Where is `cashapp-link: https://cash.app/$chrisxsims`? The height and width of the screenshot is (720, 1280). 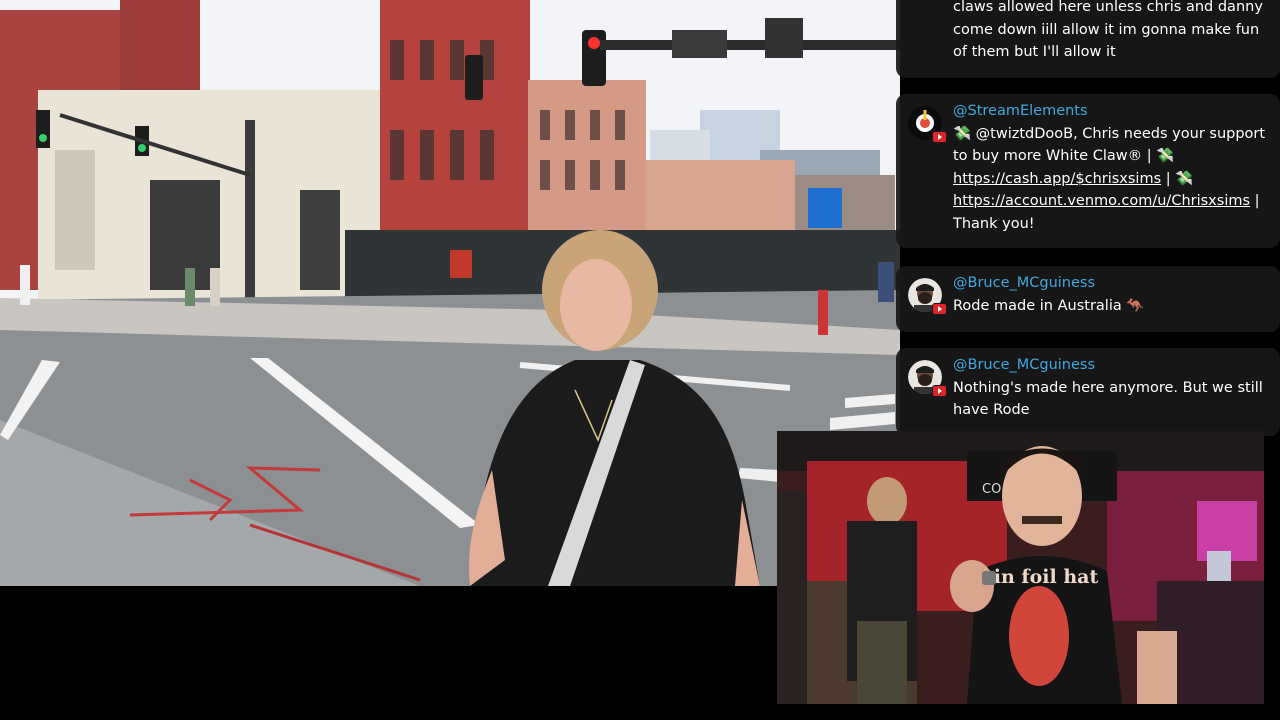 cashapp-link: https://cash.app/$chrisxsims is located at coordinates (1057, 179).